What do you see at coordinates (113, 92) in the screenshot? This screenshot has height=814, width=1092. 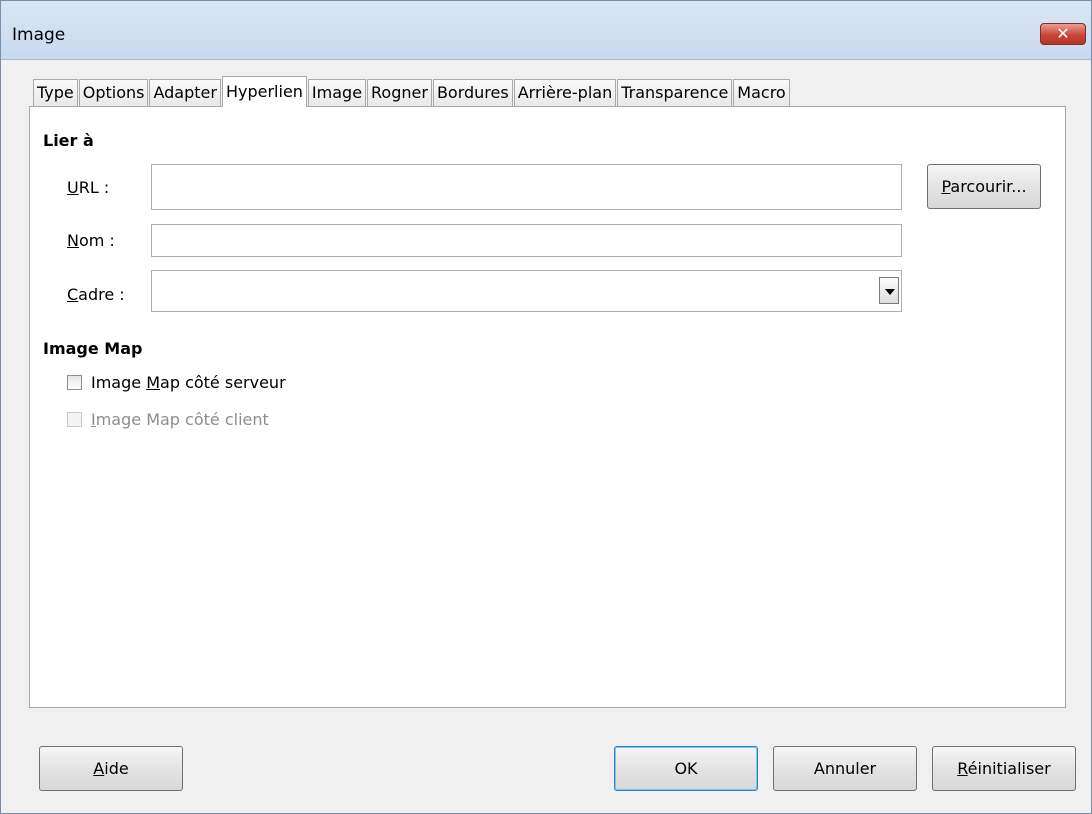 I see `tab-options: Options` at bounding box center [113, 92].